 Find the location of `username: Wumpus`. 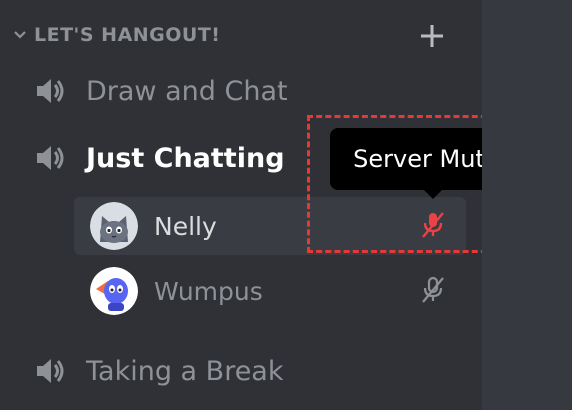

username: Wumpus is located at coordinates (208, 291).